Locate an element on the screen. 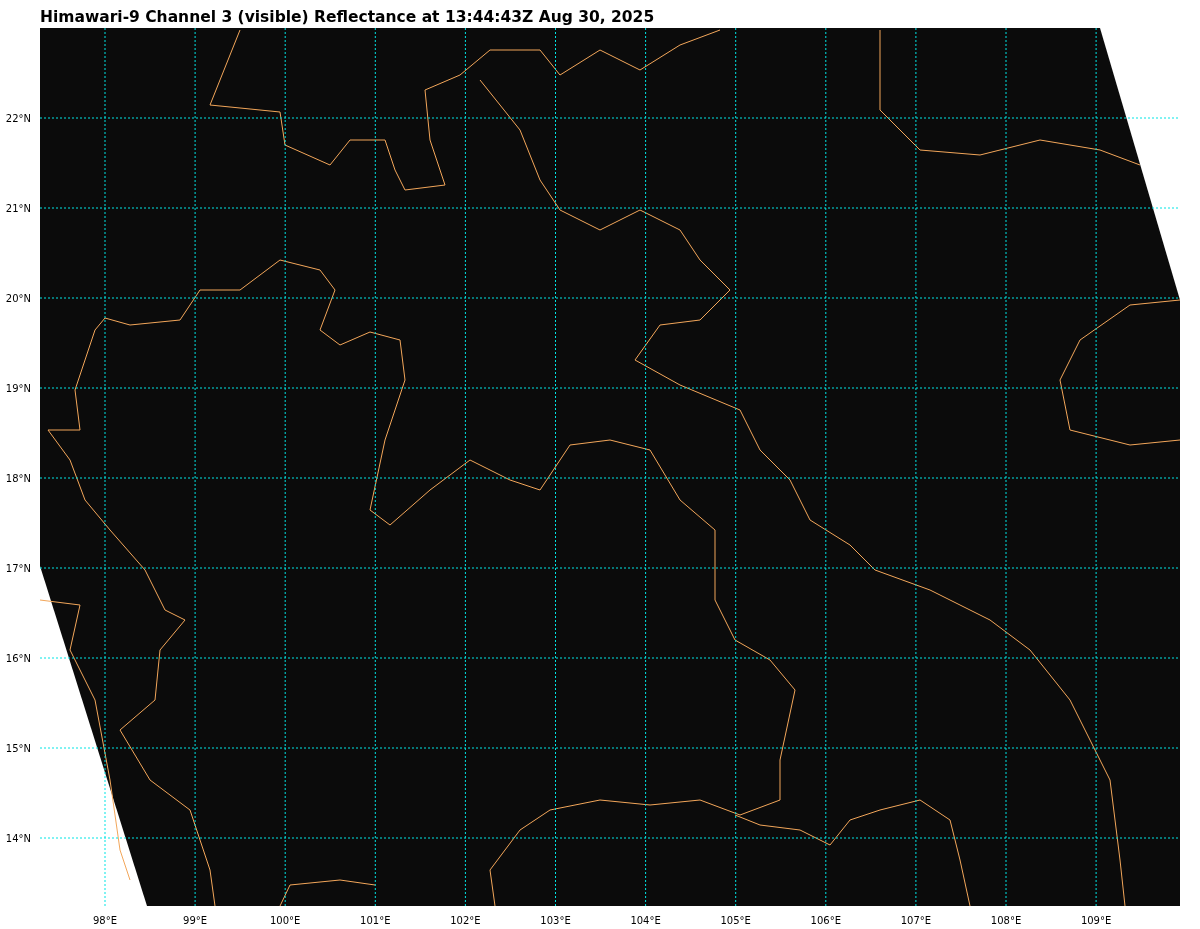 This screenshot has width=1200, height=929. latitude-label: 15°N is located at coordinates (18, 748).